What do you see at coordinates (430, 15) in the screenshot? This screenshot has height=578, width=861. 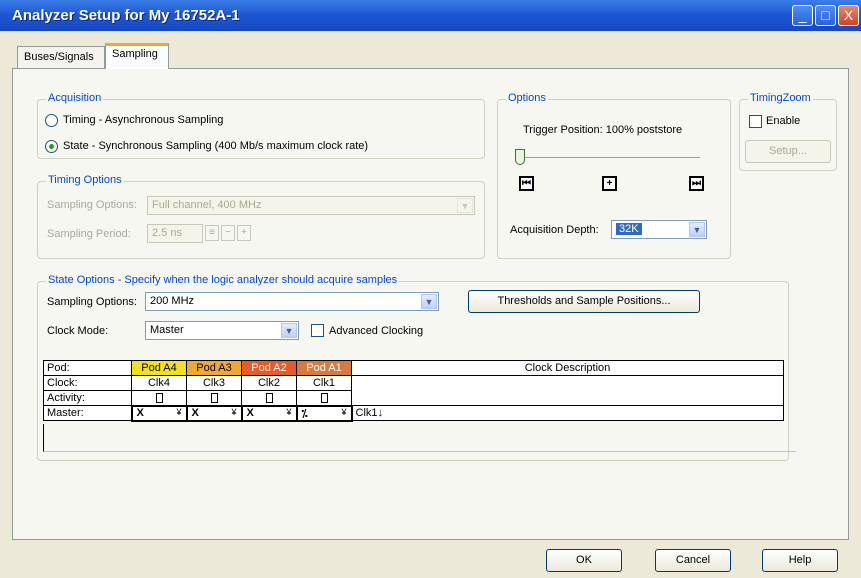 I see `title-bar: Analyzer Setup for My 16752A-1 _ □ X` at bounding box center [430, 15].